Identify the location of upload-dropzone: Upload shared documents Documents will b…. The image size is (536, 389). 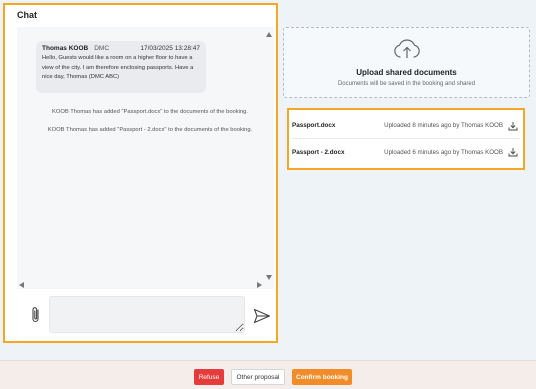
(406, 62).